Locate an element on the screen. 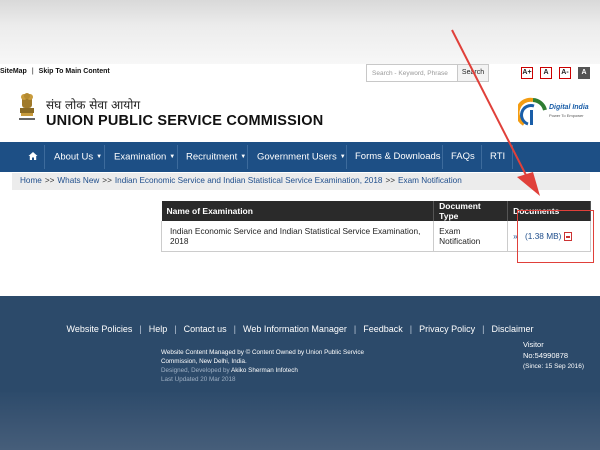 This screenshot has height=450, width=600. national-emblem is located at coordinates (27, 110).